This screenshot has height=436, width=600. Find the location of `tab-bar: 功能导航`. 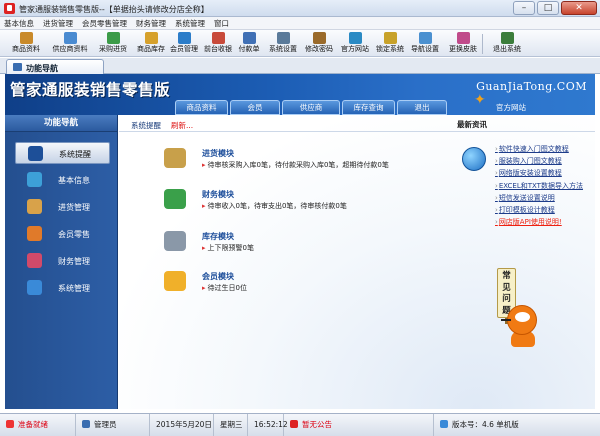

tab-bar: 功能导航 is located at coordinates (300, 66).